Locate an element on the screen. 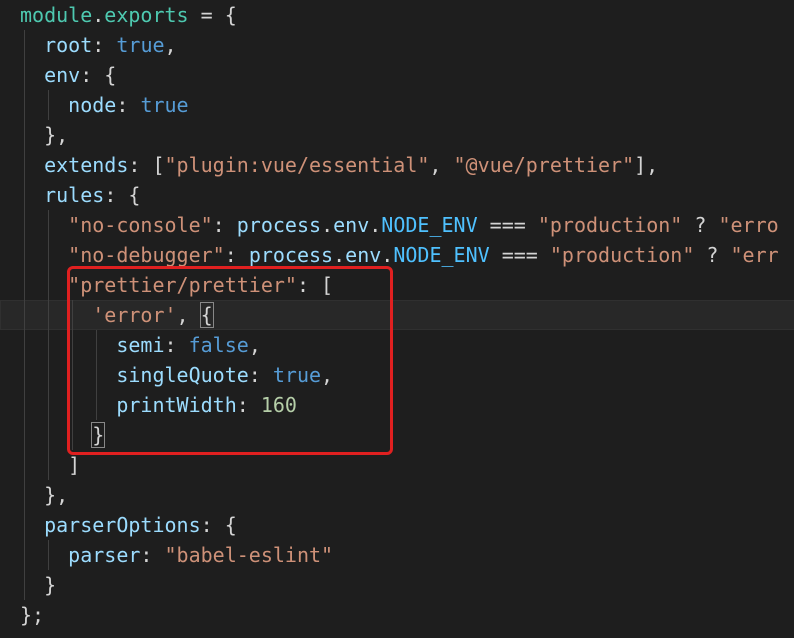  code-line: ] is located at coordinates (407, 465).